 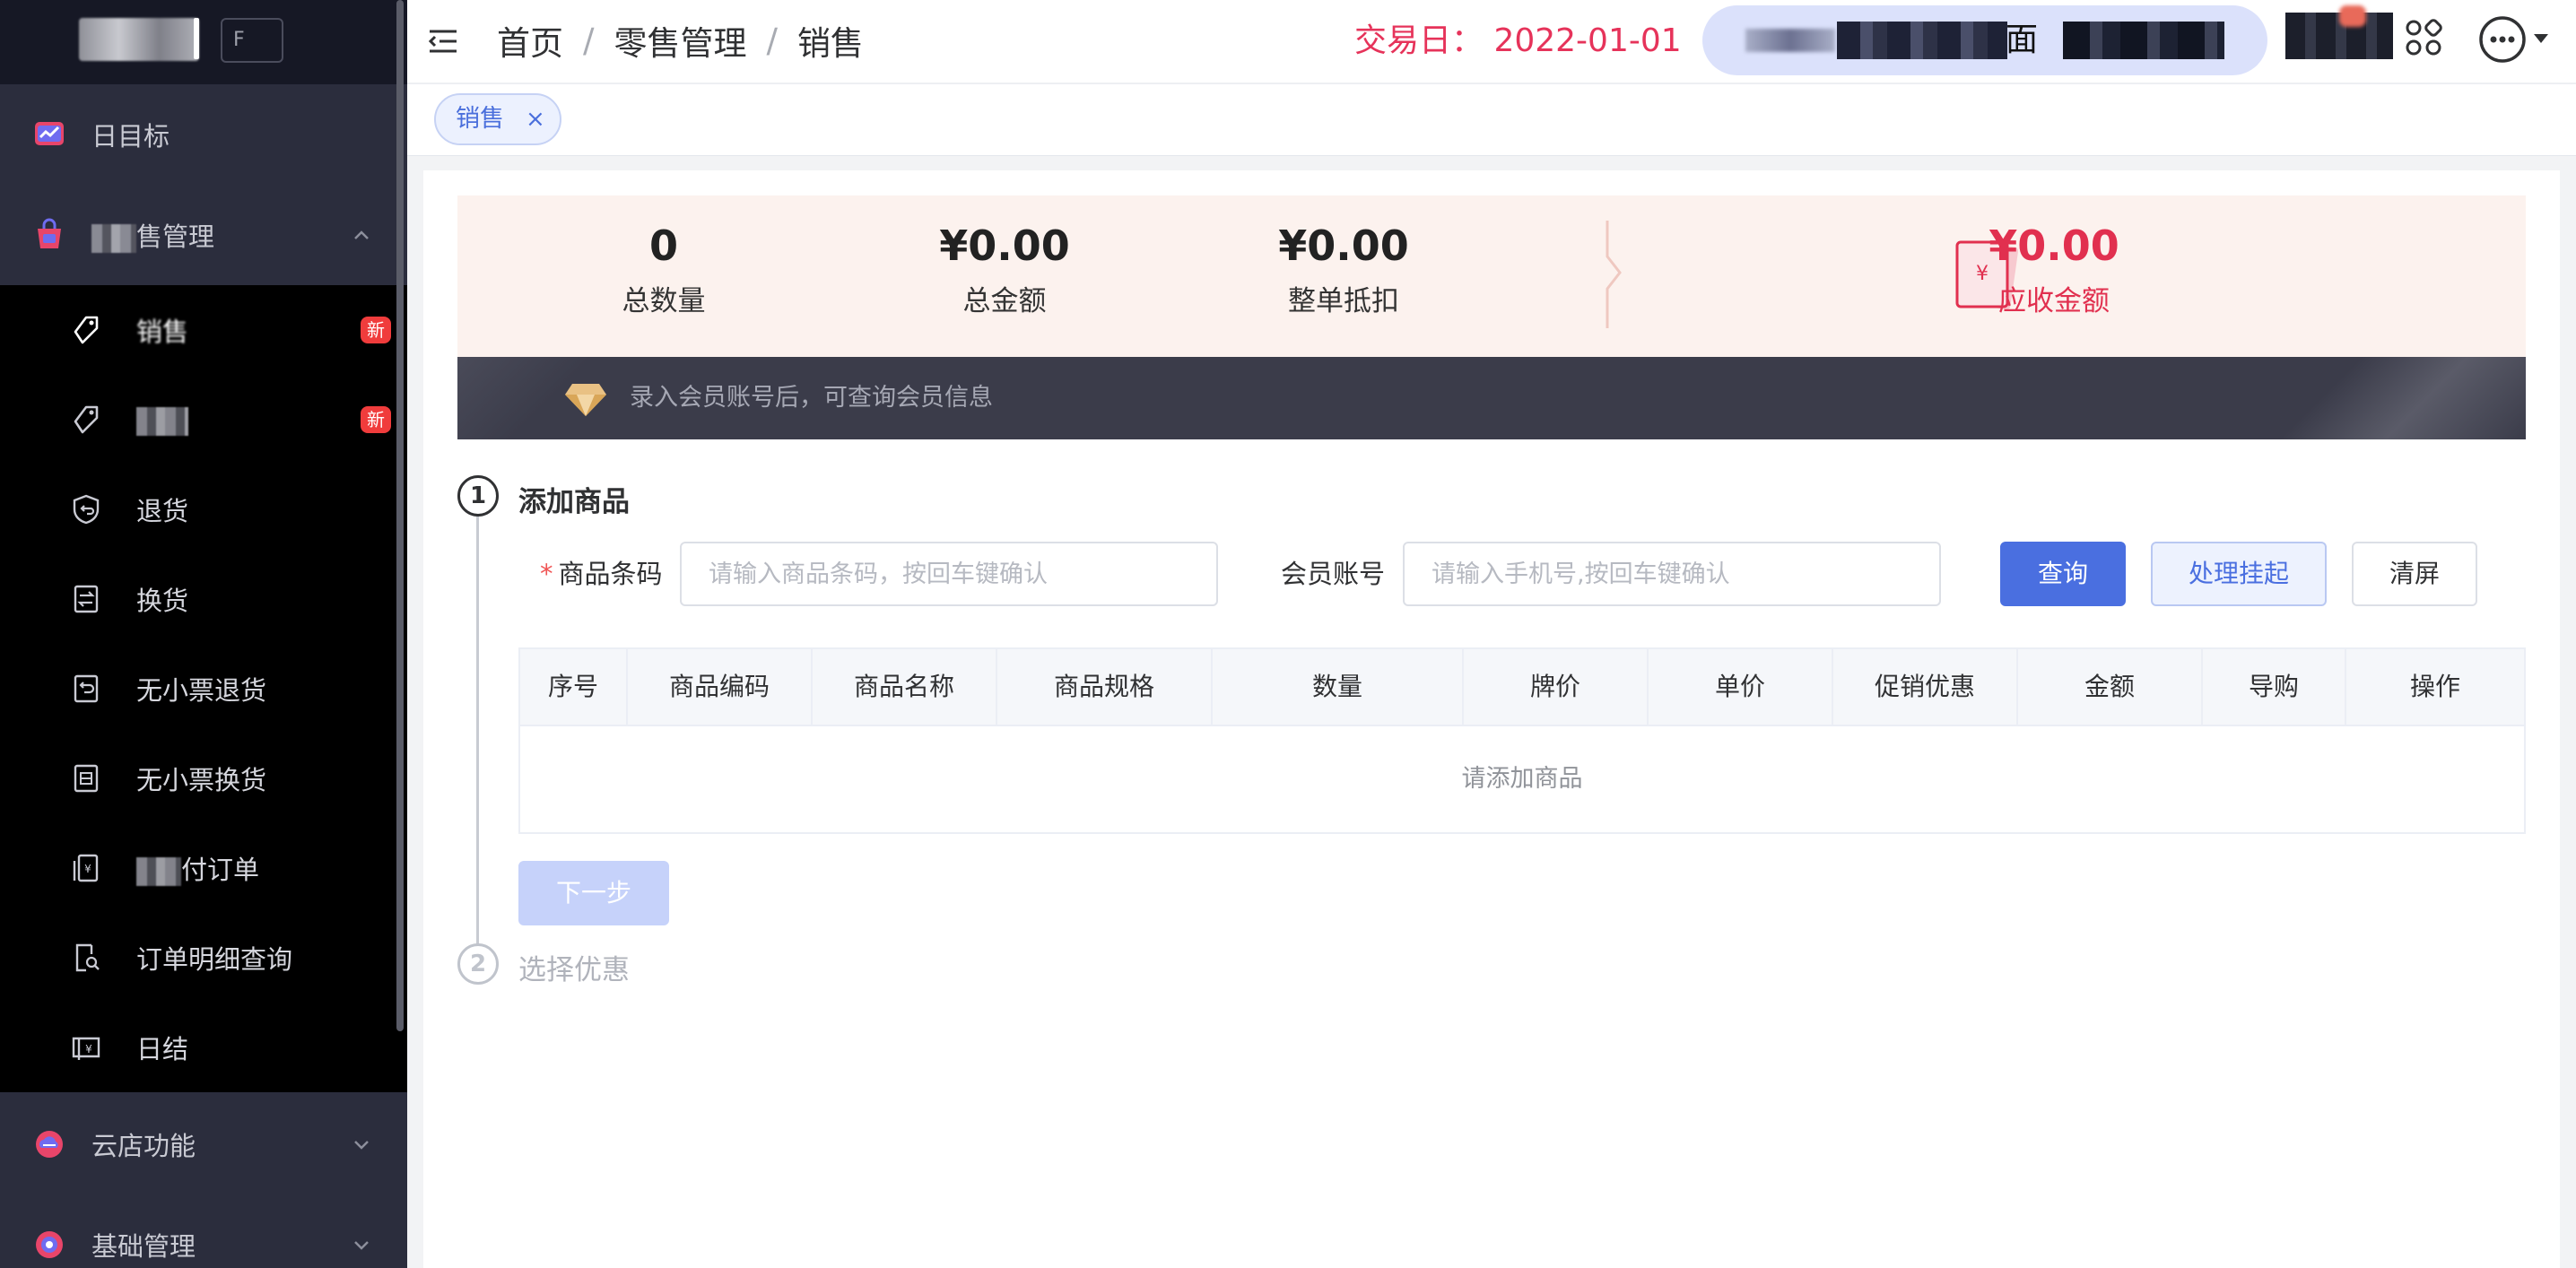 What do you see at coordinates (593, 893) in the screenshot?
I see `next-step-button: 下一步` at bounding box center [593, 893].